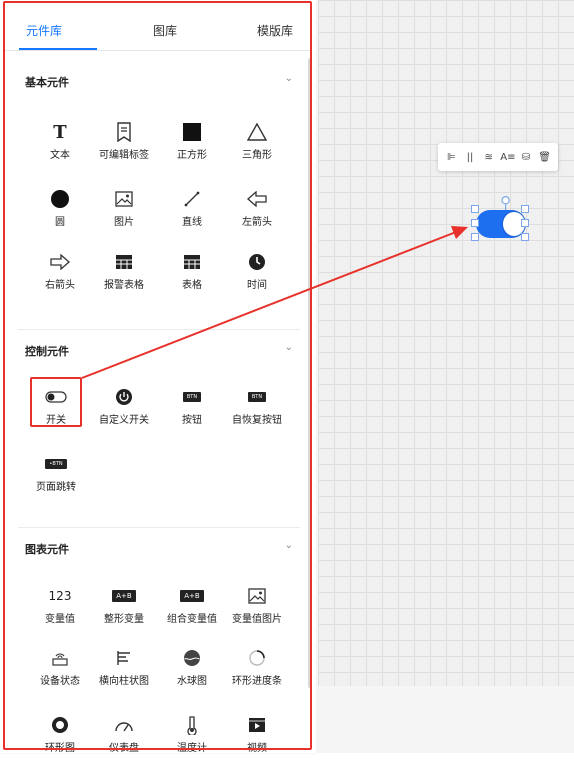 The image size is (574, 760). Describe the element at coordinates (526, 157) in the screenshot. I see `style-icon: ⛁` at that location.